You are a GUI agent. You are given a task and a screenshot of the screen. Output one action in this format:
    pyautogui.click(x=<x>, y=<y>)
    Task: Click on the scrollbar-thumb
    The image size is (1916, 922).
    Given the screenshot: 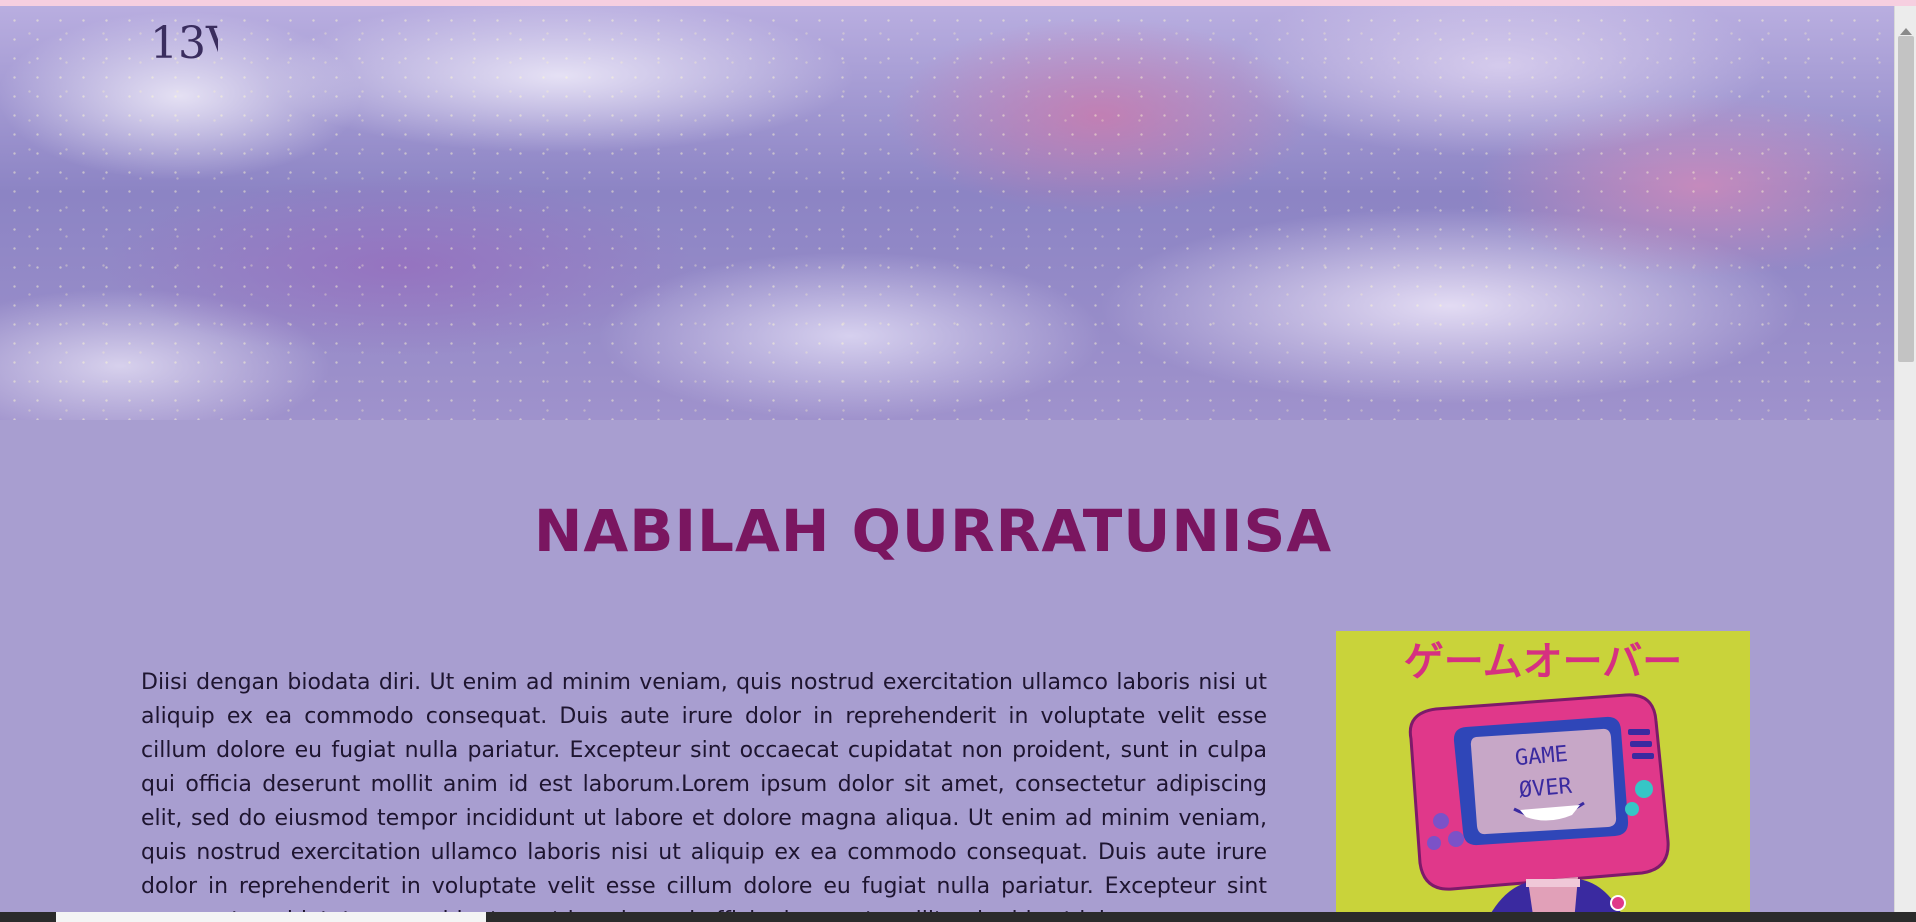 What is the action you would take?
    pyautogui.click(x=1906, y=199)
    